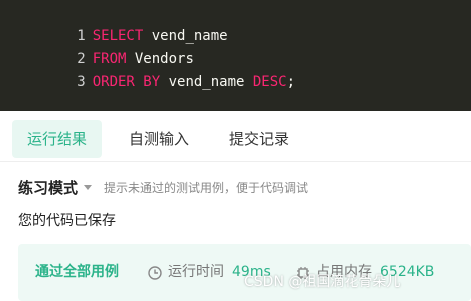 Image resolution: width=471 pixels, height=301 pixels. What do you see at coordinates (88, 187) in the screenshot?
I see `caret-down-icon` at bounding box center [88, 187].